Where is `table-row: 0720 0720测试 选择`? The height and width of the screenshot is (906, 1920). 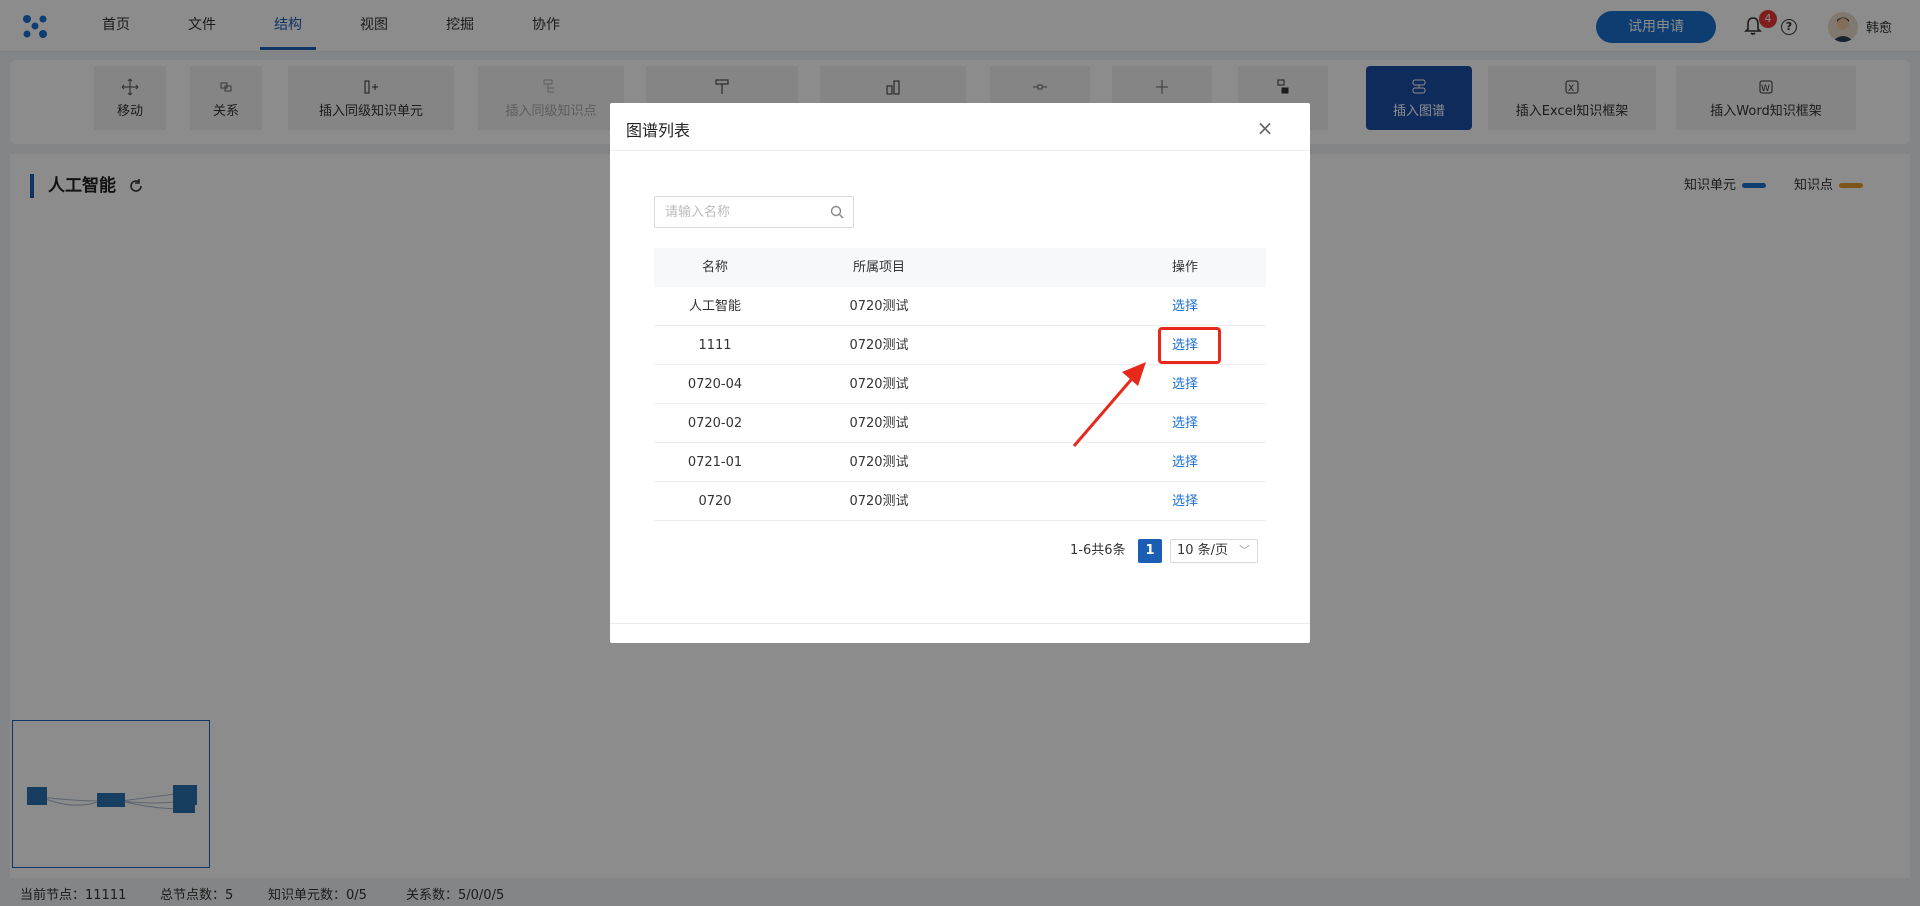
table-row: 0720 0720测试 选择 is located at coordinates (960, 501).